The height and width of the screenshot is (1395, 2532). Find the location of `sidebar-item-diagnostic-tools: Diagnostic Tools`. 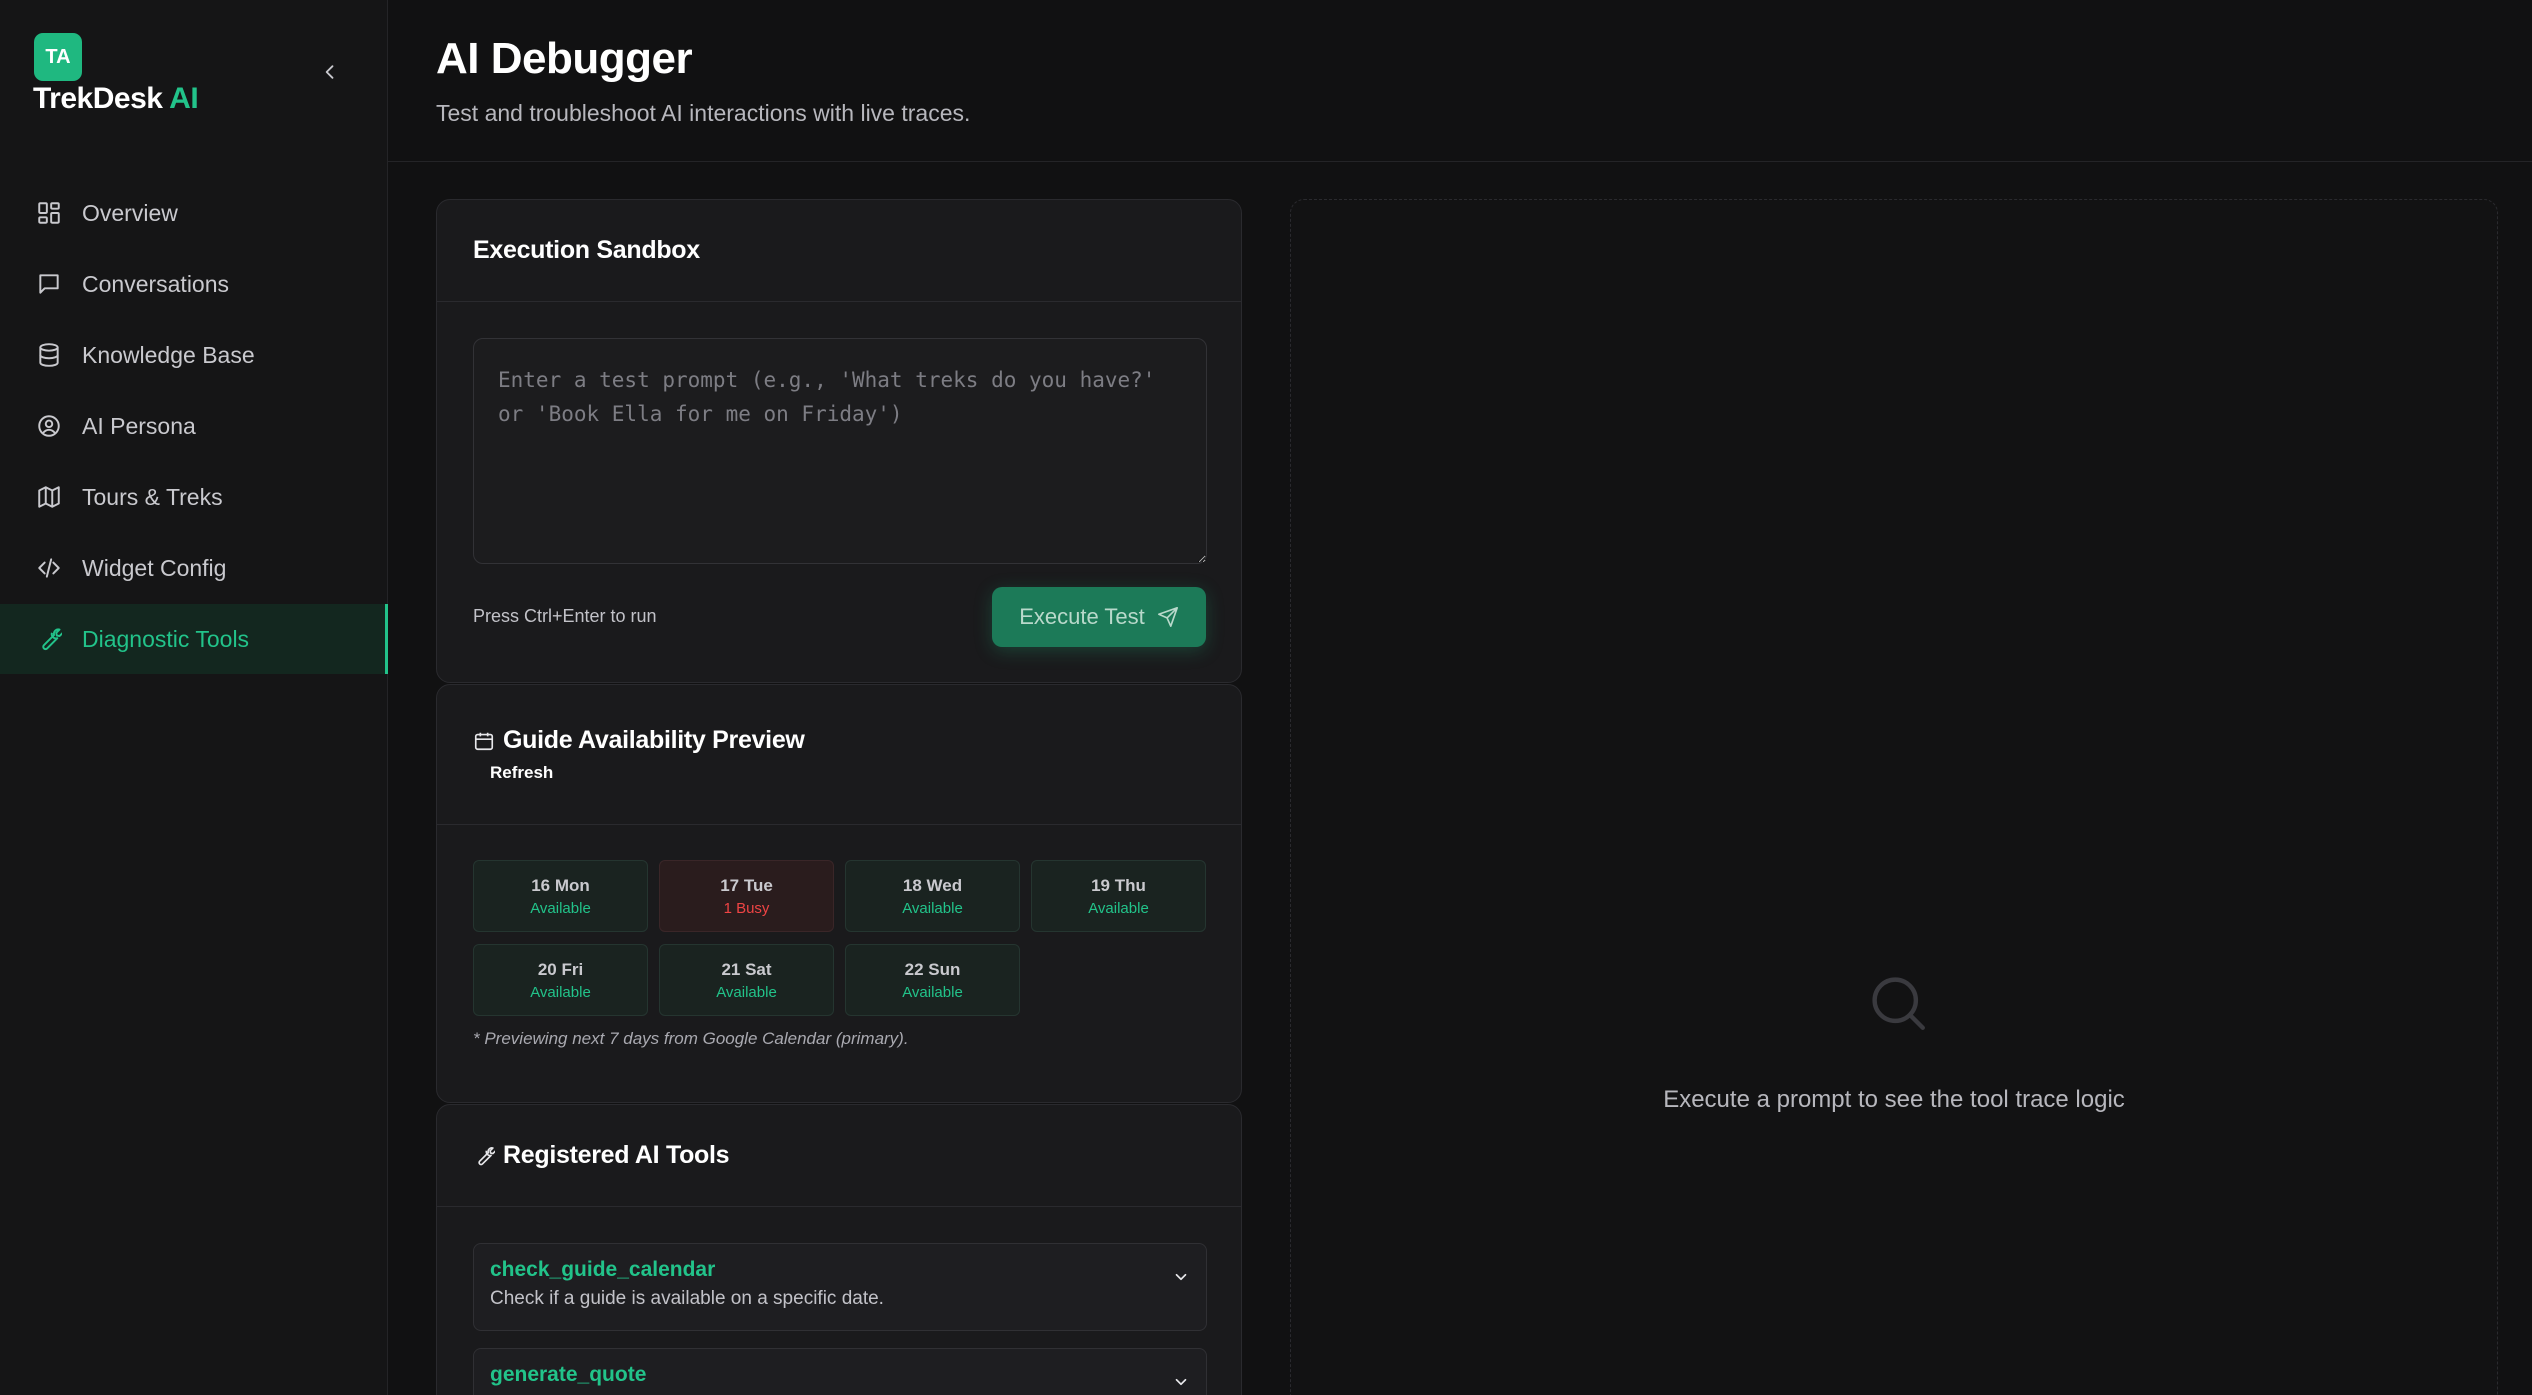

sidebar-item-diagnostic-tools: Diagnostic Tools is located at coordinates (194, 639).